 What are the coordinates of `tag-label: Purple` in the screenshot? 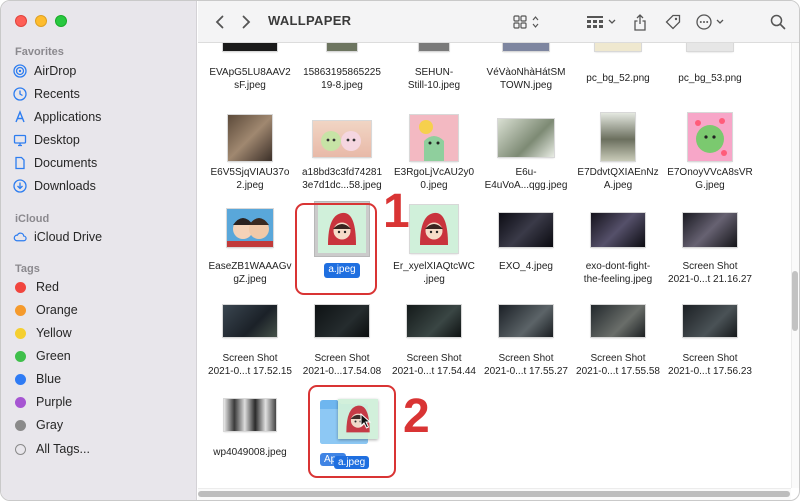 It's located at (54, 402).